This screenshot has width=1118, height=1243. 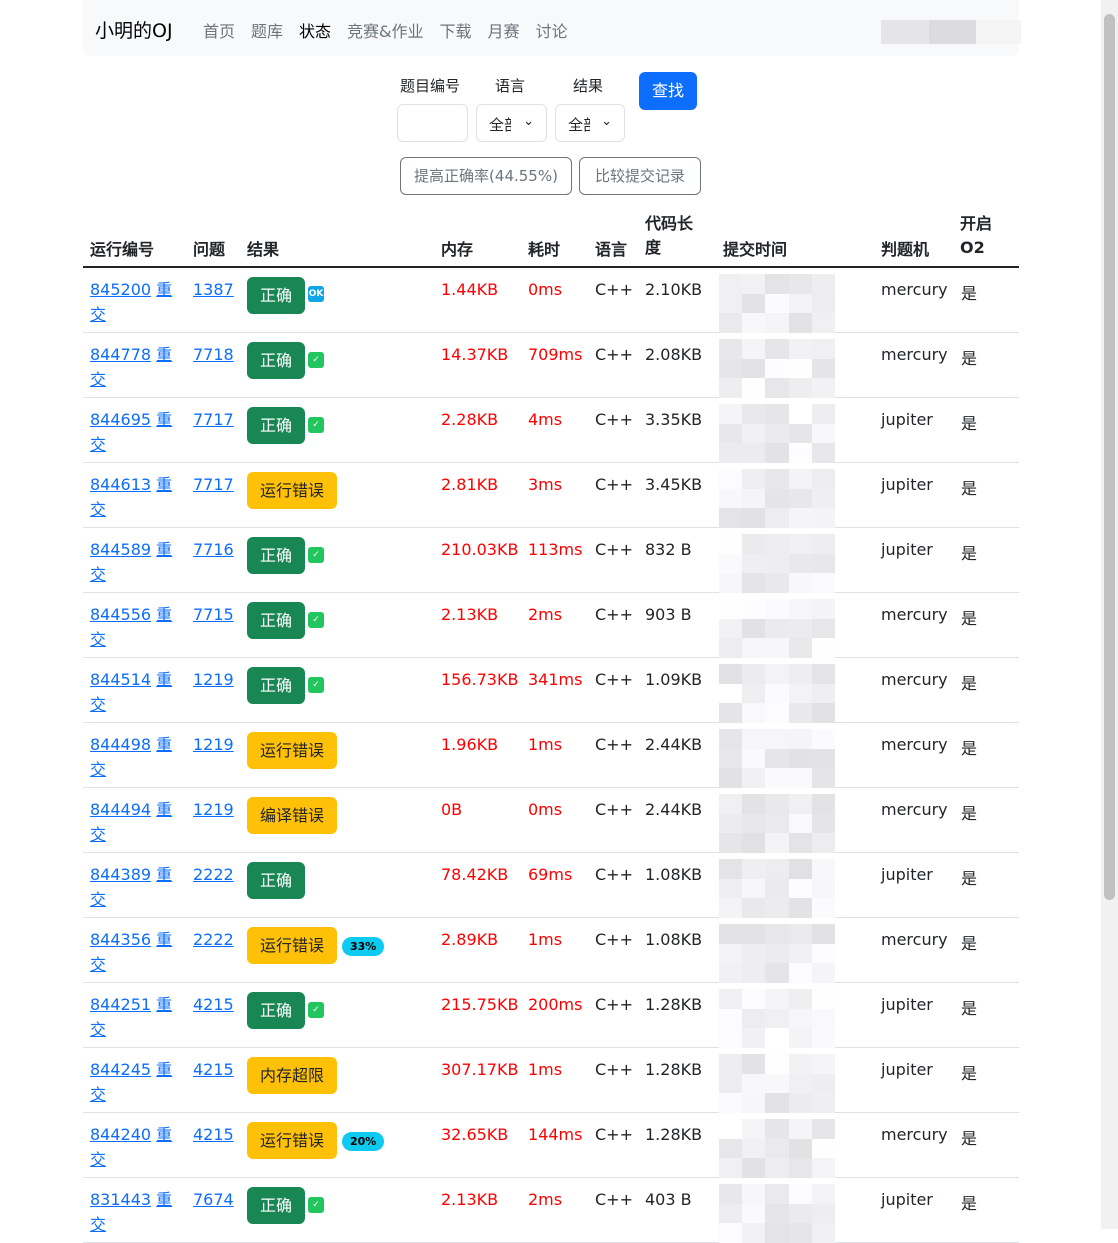 I want to click on run-id-link: 844240, so click(x=120, y=1134).